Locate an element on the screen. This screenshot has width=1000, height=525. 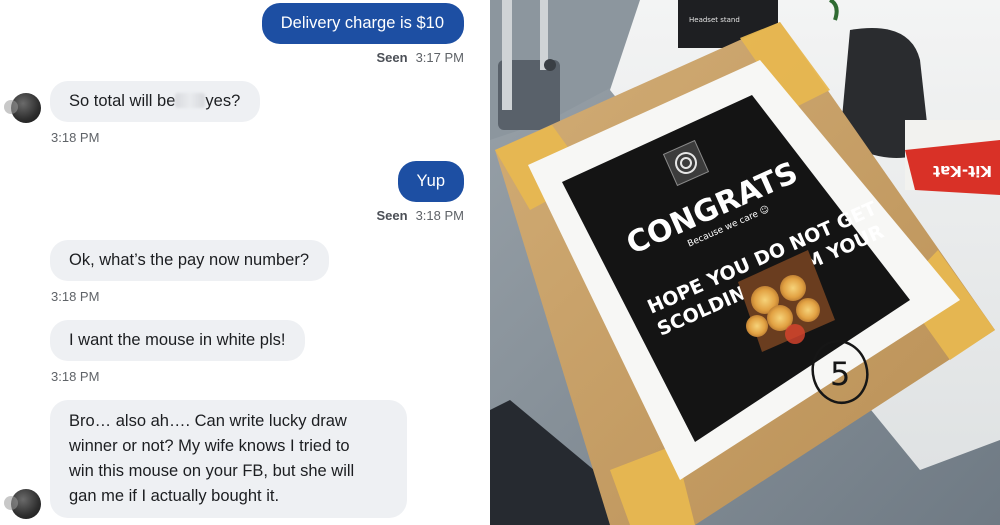
seen-receipt: Seen 3:17 PM is located at coordinates (421, 57).